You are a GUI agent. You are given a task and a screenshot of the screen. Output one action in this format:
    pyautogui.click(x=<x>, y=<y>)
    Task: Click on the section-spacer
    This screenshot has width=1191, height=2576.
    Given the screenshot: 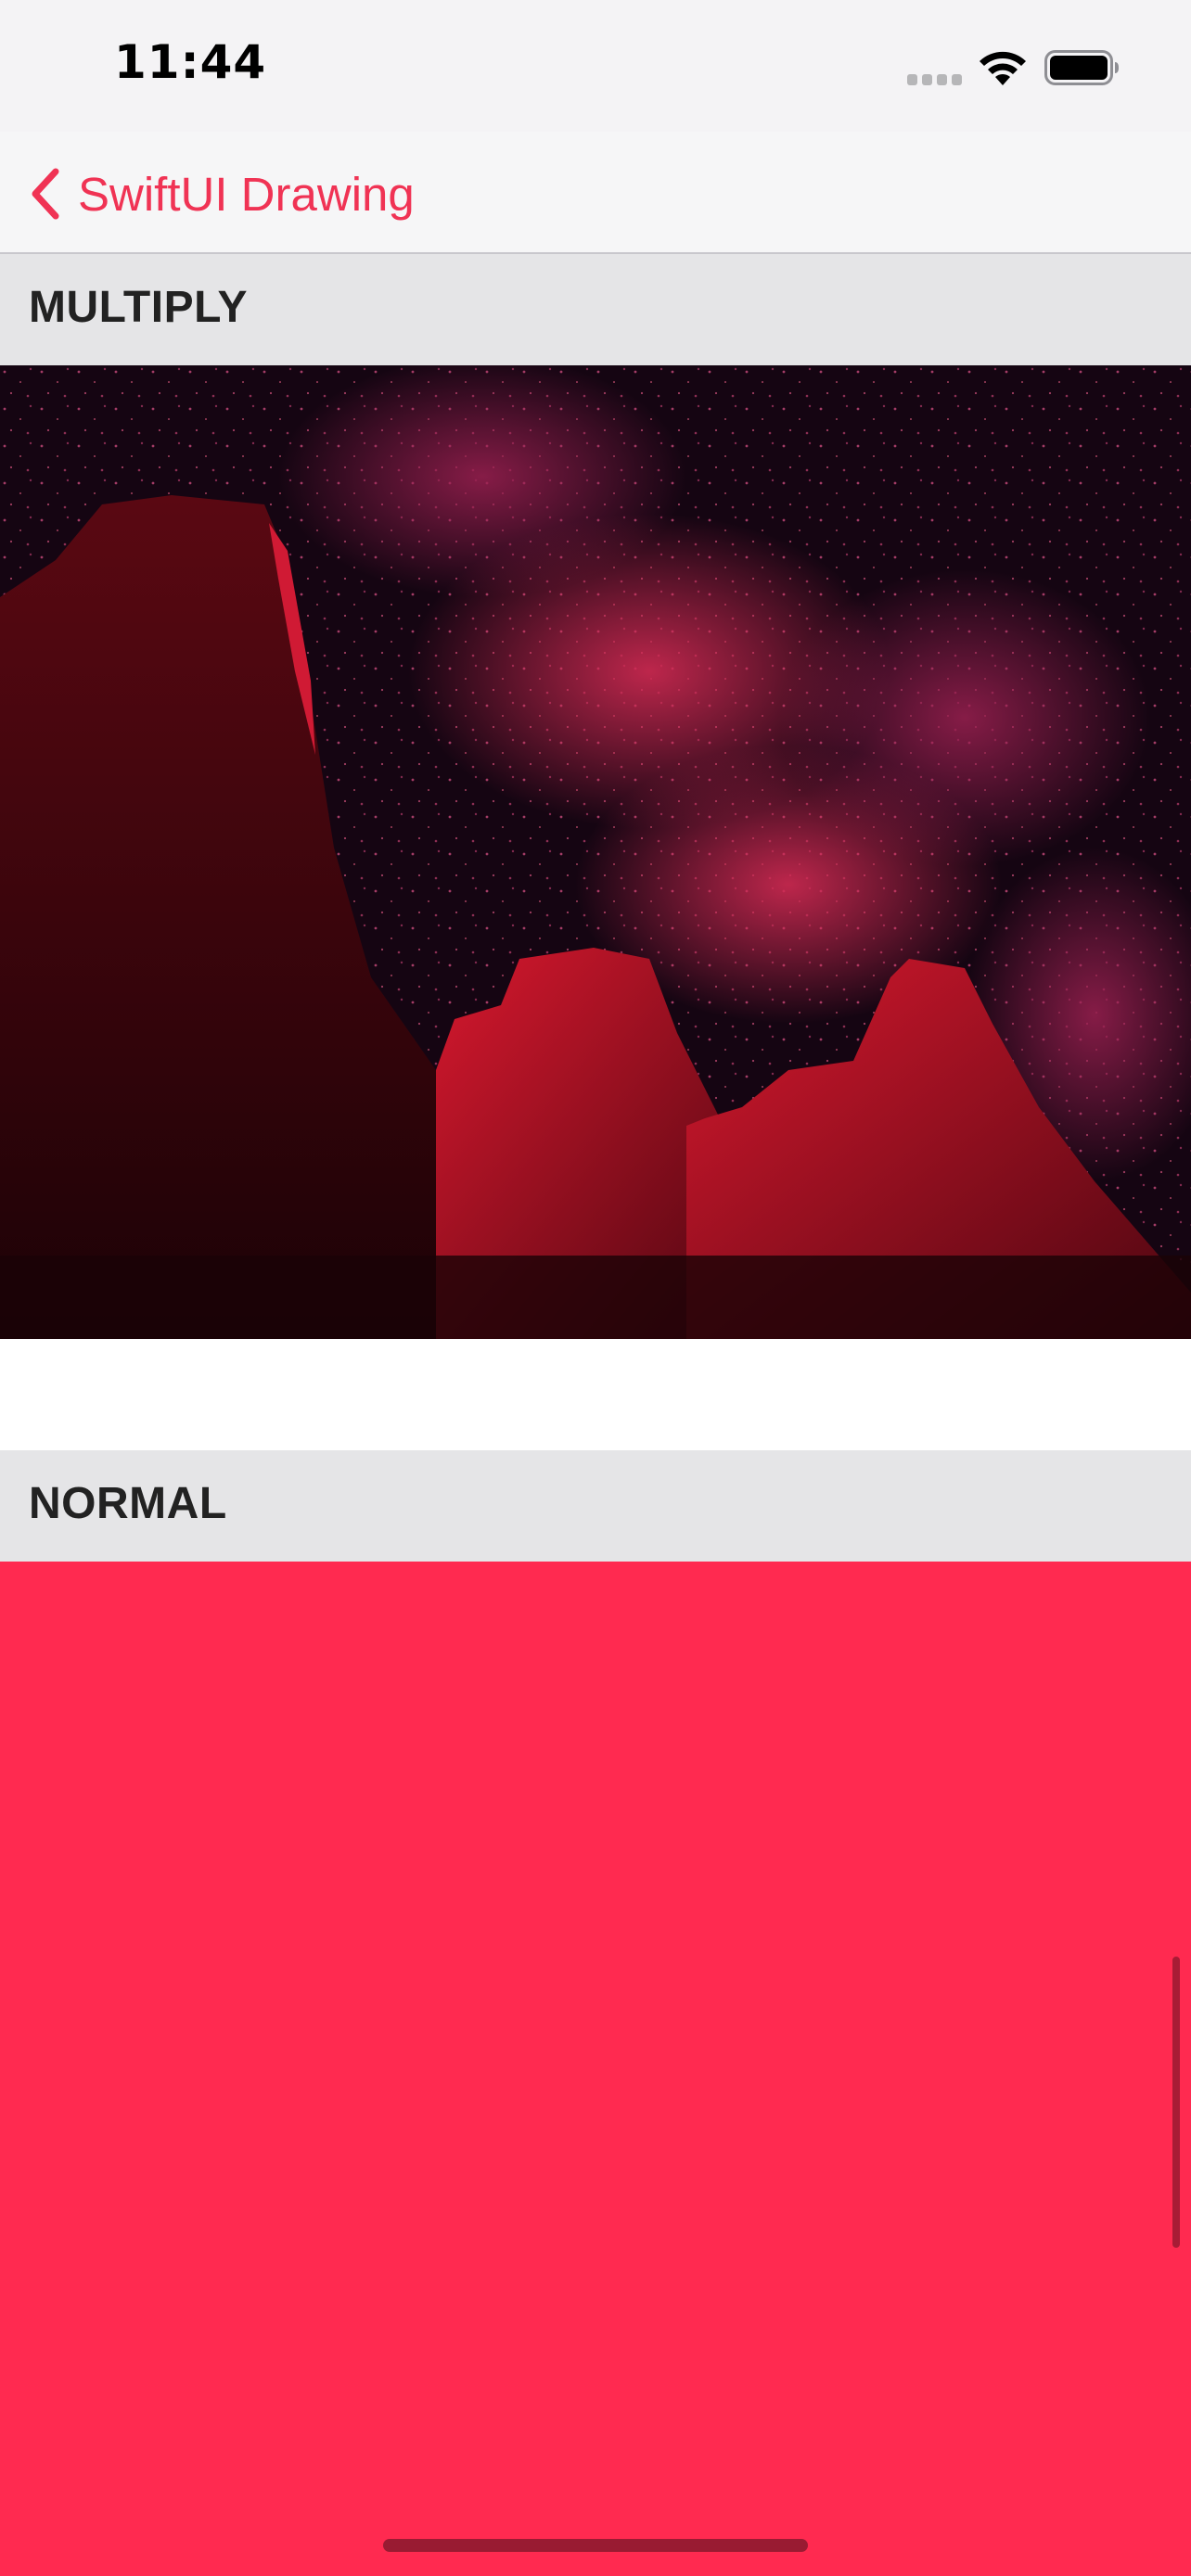 What is the action you would take?
    pyautogui.click(x=595, y=1394)
    